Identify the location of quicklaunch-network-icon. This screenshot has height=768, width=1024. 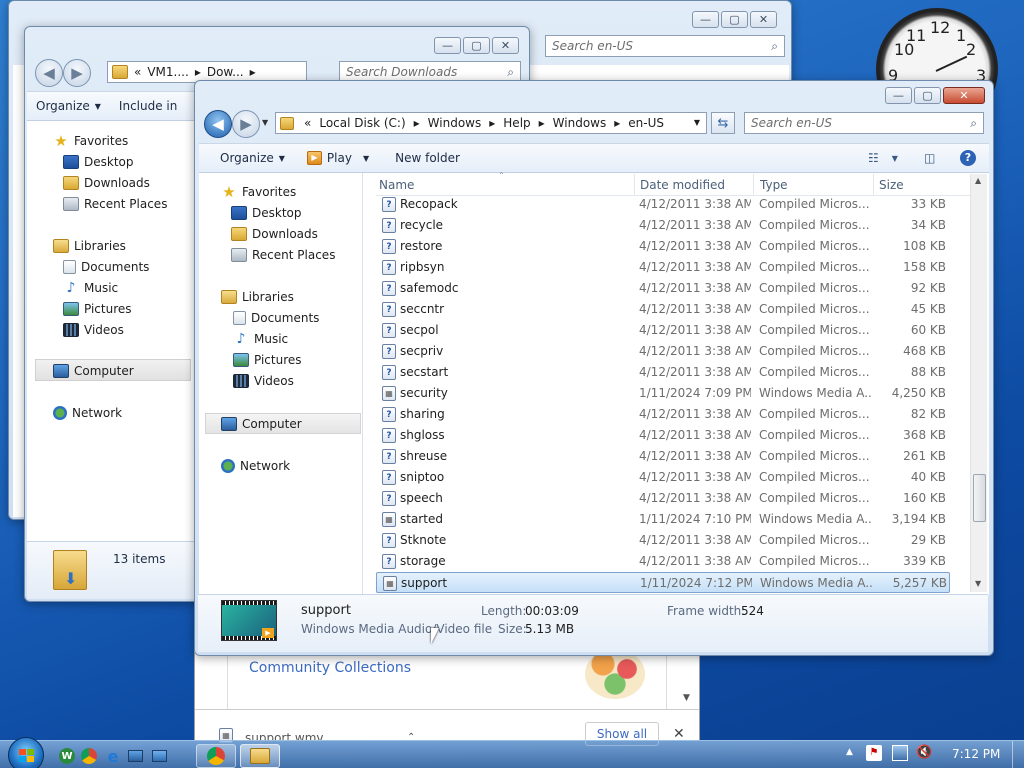
(159, 756).